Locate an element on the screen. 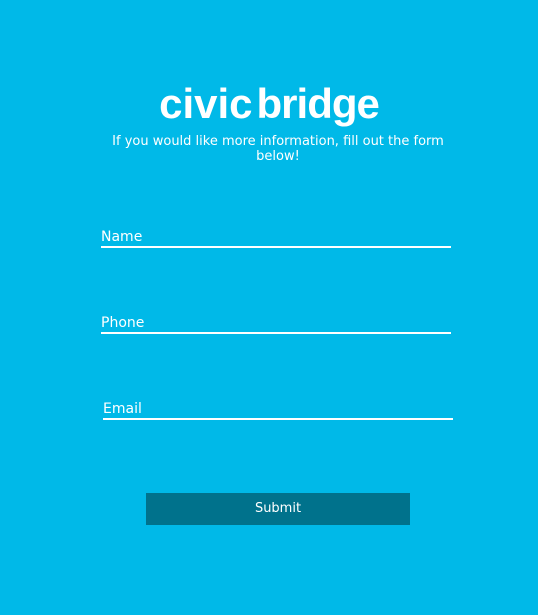 Image resolution: width=538 pixels, height=615 pixels. email-input is located at coordinates (278, 407).